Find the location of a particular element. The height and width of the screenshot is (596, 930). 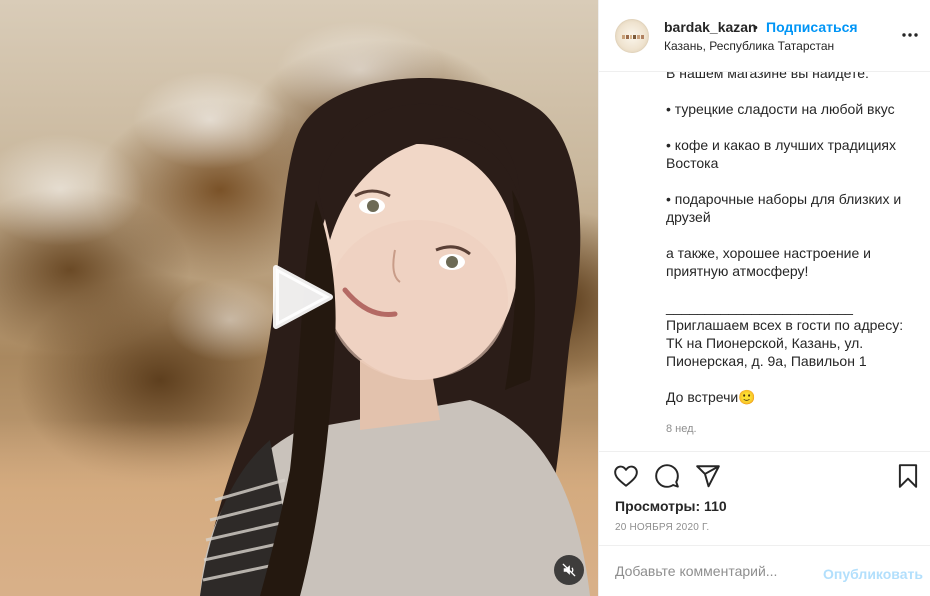

bookmark-icon is located at coordinates (908, 476).